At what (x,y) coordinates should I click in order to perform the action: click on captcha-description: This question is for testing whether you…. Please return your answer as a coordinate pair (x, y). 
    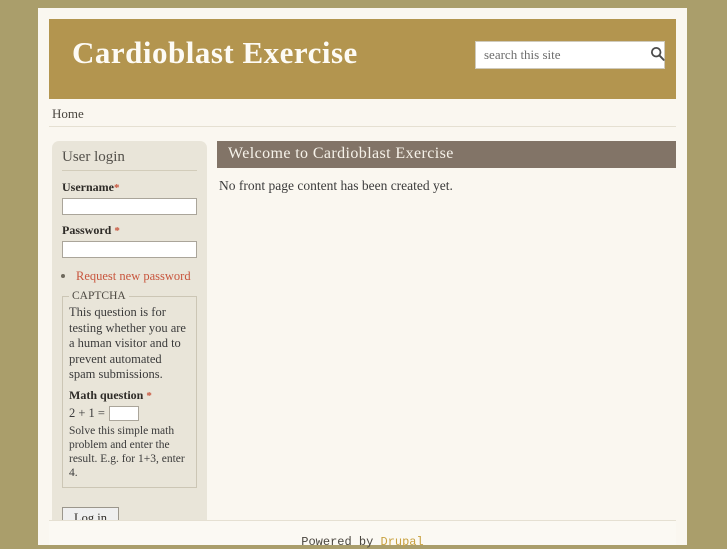
    Looking at the image, I should click on (127, 343).